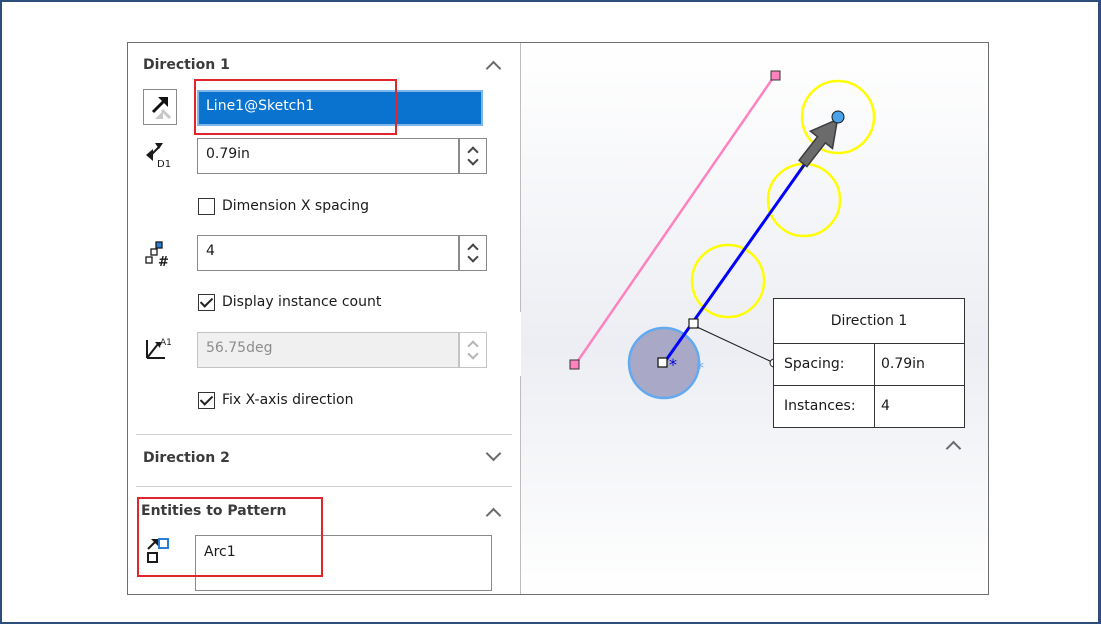 This screenshot has height=624, width=1101. What do you see at coordinates (473, 350) in the screenshot?
I see `angle-spinner` at bounding box center [473, 350].